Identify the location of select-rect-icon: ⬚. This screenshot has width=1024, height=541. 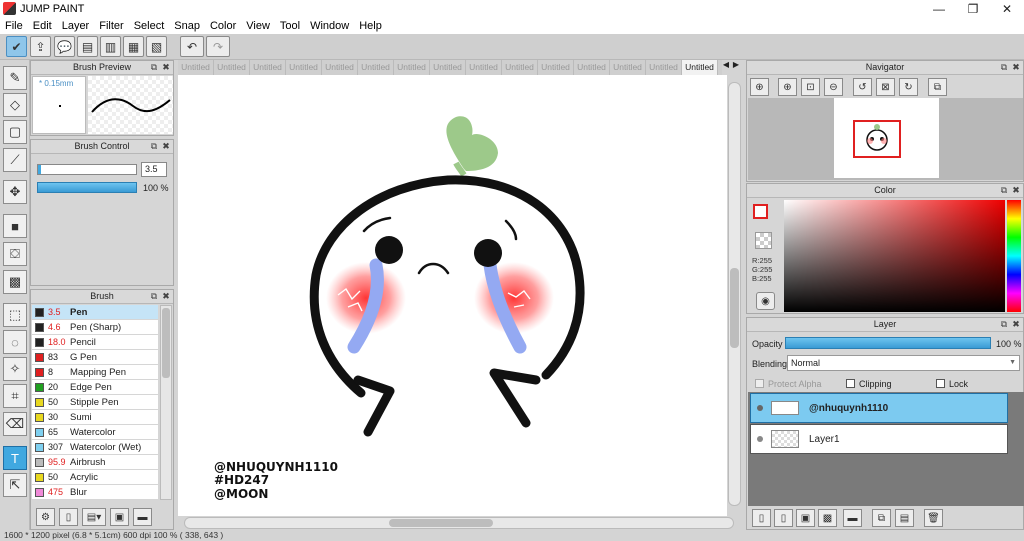
(15, 315).